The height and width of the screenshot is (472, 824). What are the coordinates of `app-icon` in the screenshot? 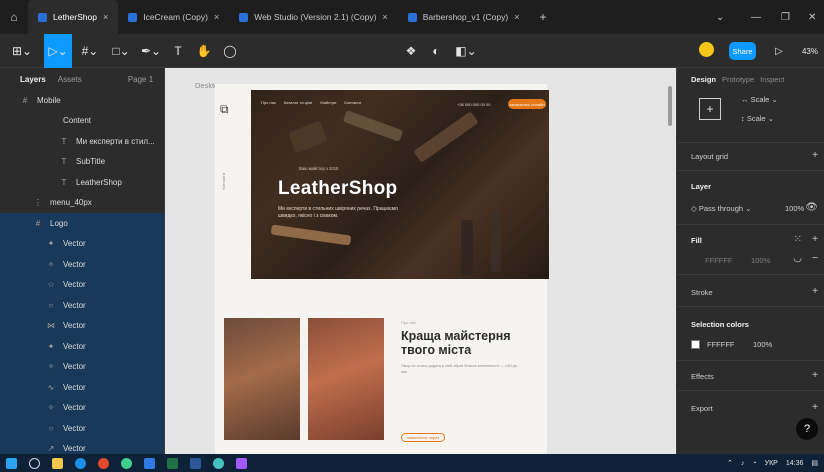 It's located at (218, 463).